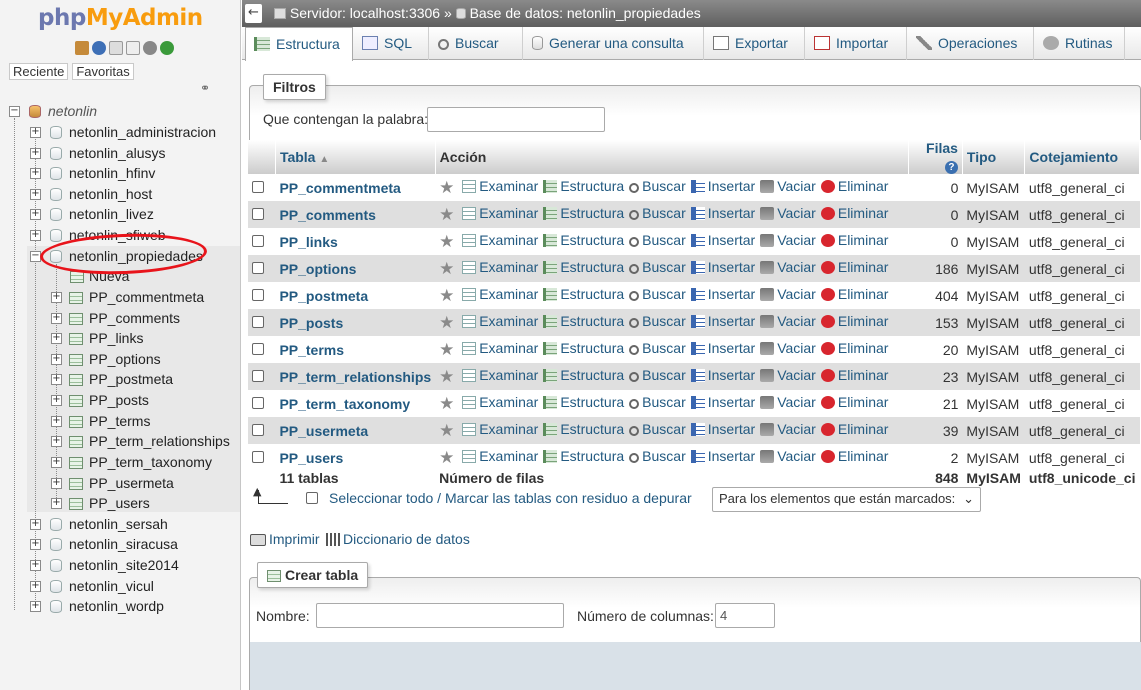 This screenshot has height=690, width=1141. What do you see at coordinates (111, 214) in the screenshot?
I see `db-item: netonlin_livez` at bounding box center [111, 214].